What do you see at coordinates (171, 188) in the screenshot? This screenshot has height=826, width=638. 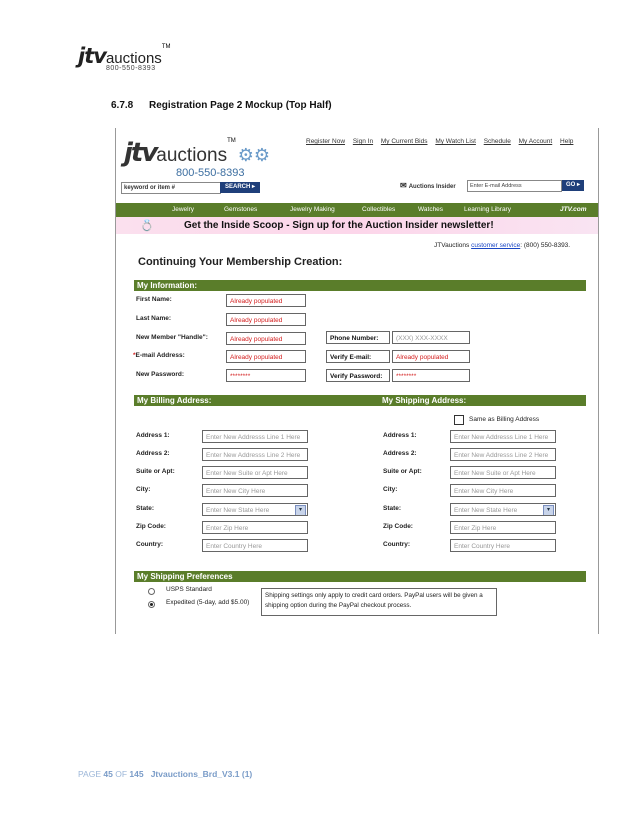 I see `search-input: keyword or item #` at bounding box center [171, 188].